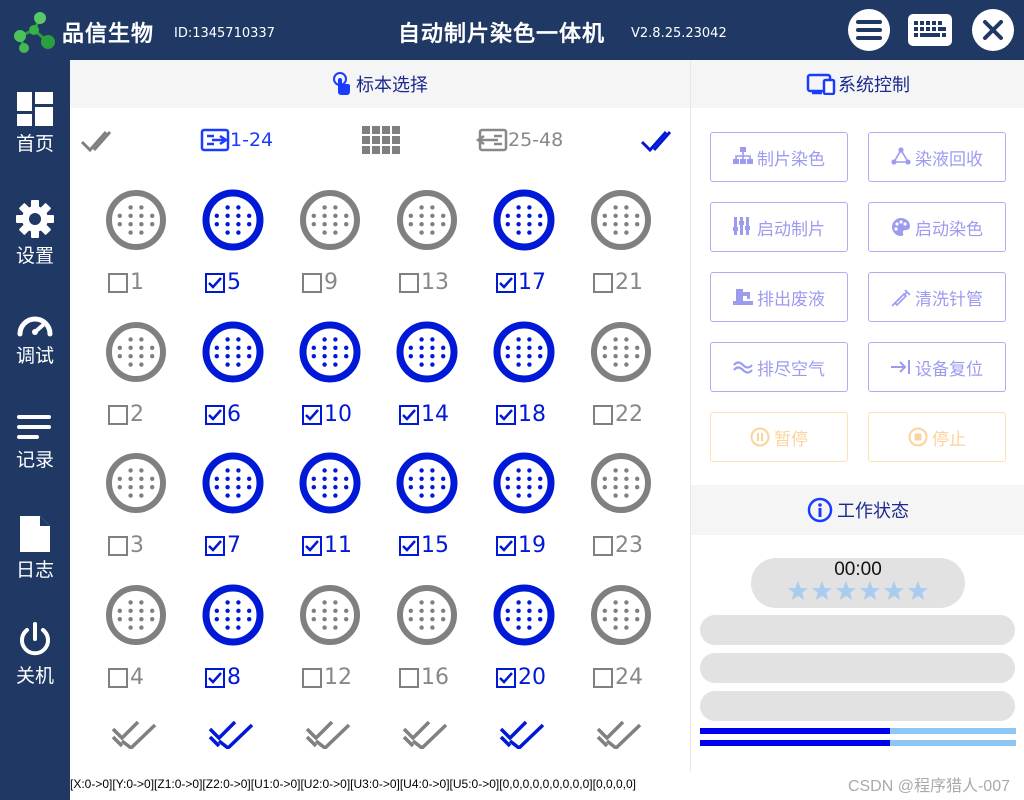  Describe the element at coordinates (795, 731) in the screenshot. I see `progress-fill` at that location.